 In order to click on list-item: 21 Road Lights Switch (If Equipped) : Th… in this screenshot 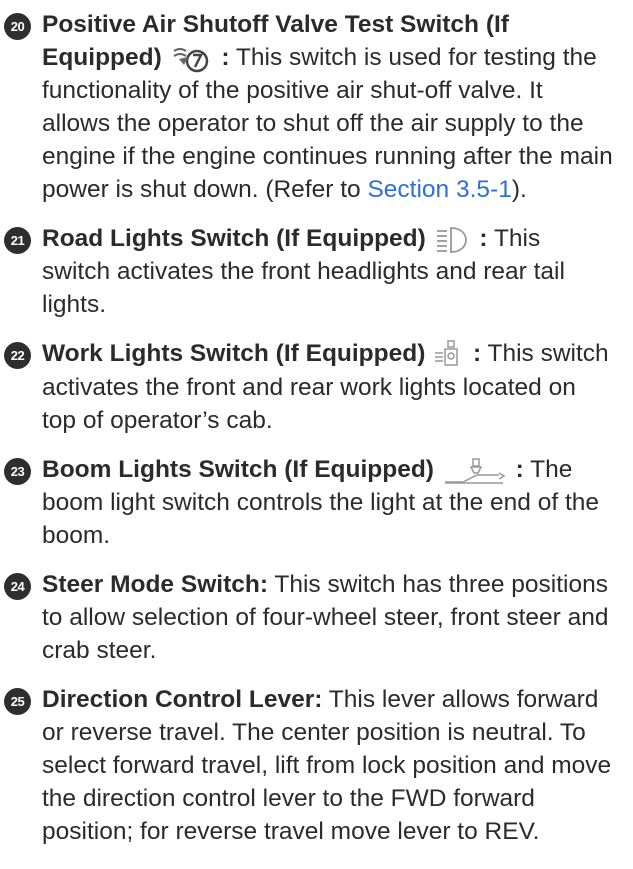, I will do `click(309, 271)`.